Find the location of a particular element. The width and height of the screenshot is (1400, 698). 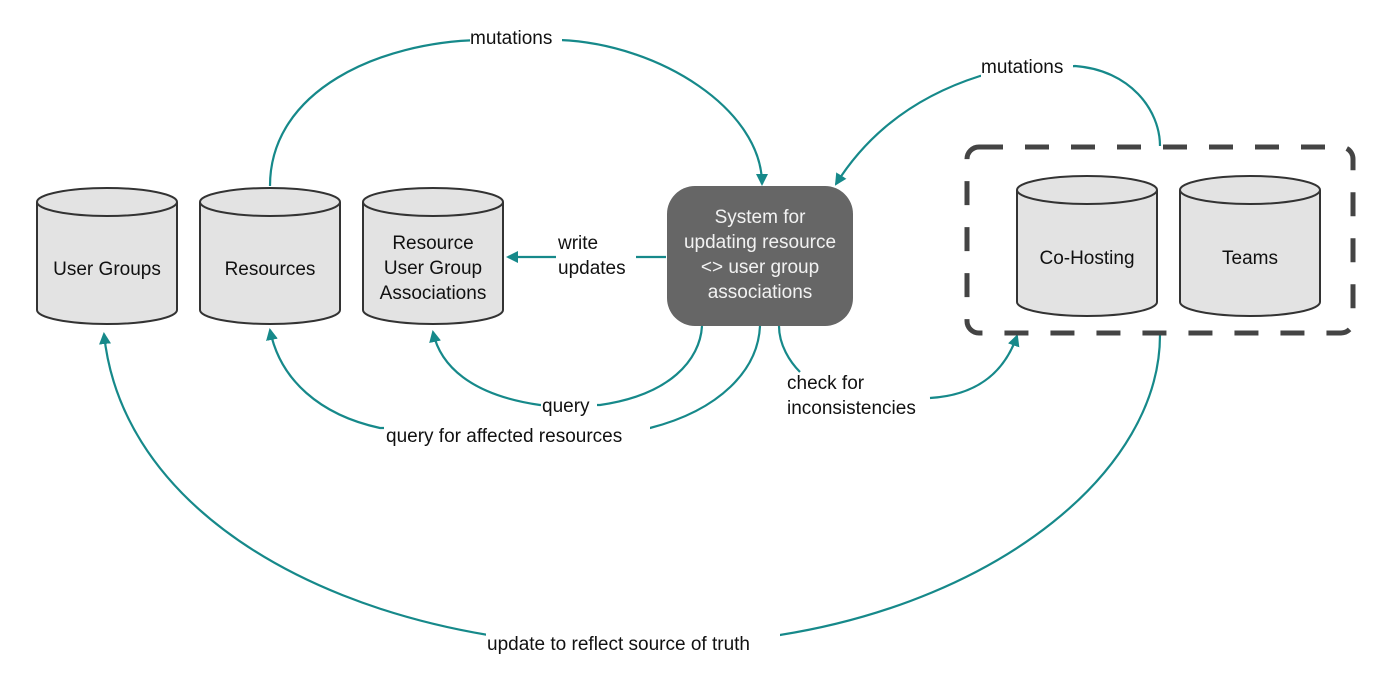

cylinder-co-hosting: Co-Hosting is located at coordinates (1087, 246).